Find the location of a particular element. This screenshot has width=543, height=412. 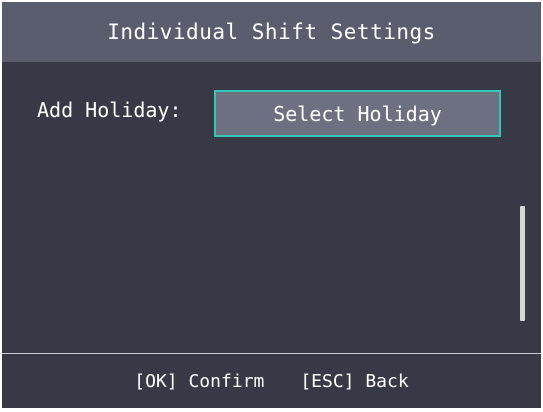

footer-hints: [OK] Confirm [ESC] Back is located at coordinates (271, 381).